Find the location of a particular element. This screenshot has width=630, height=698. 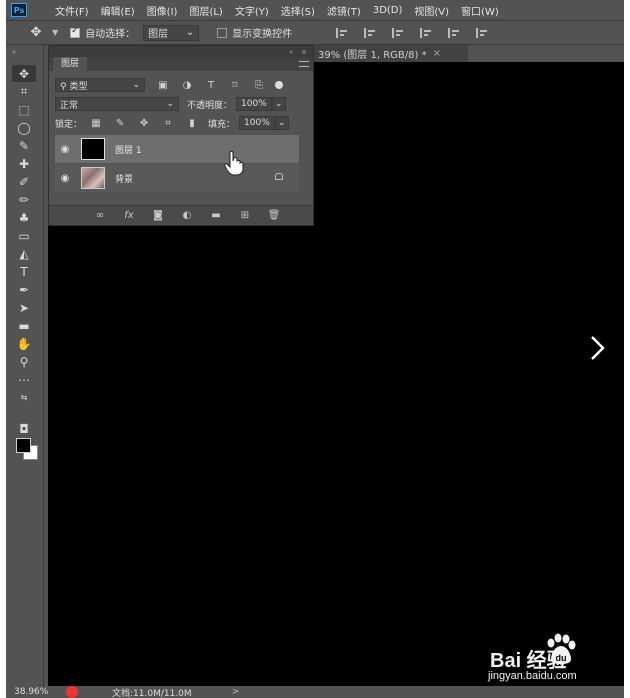

fill-value: 100% is located at coordinates (257, 123).